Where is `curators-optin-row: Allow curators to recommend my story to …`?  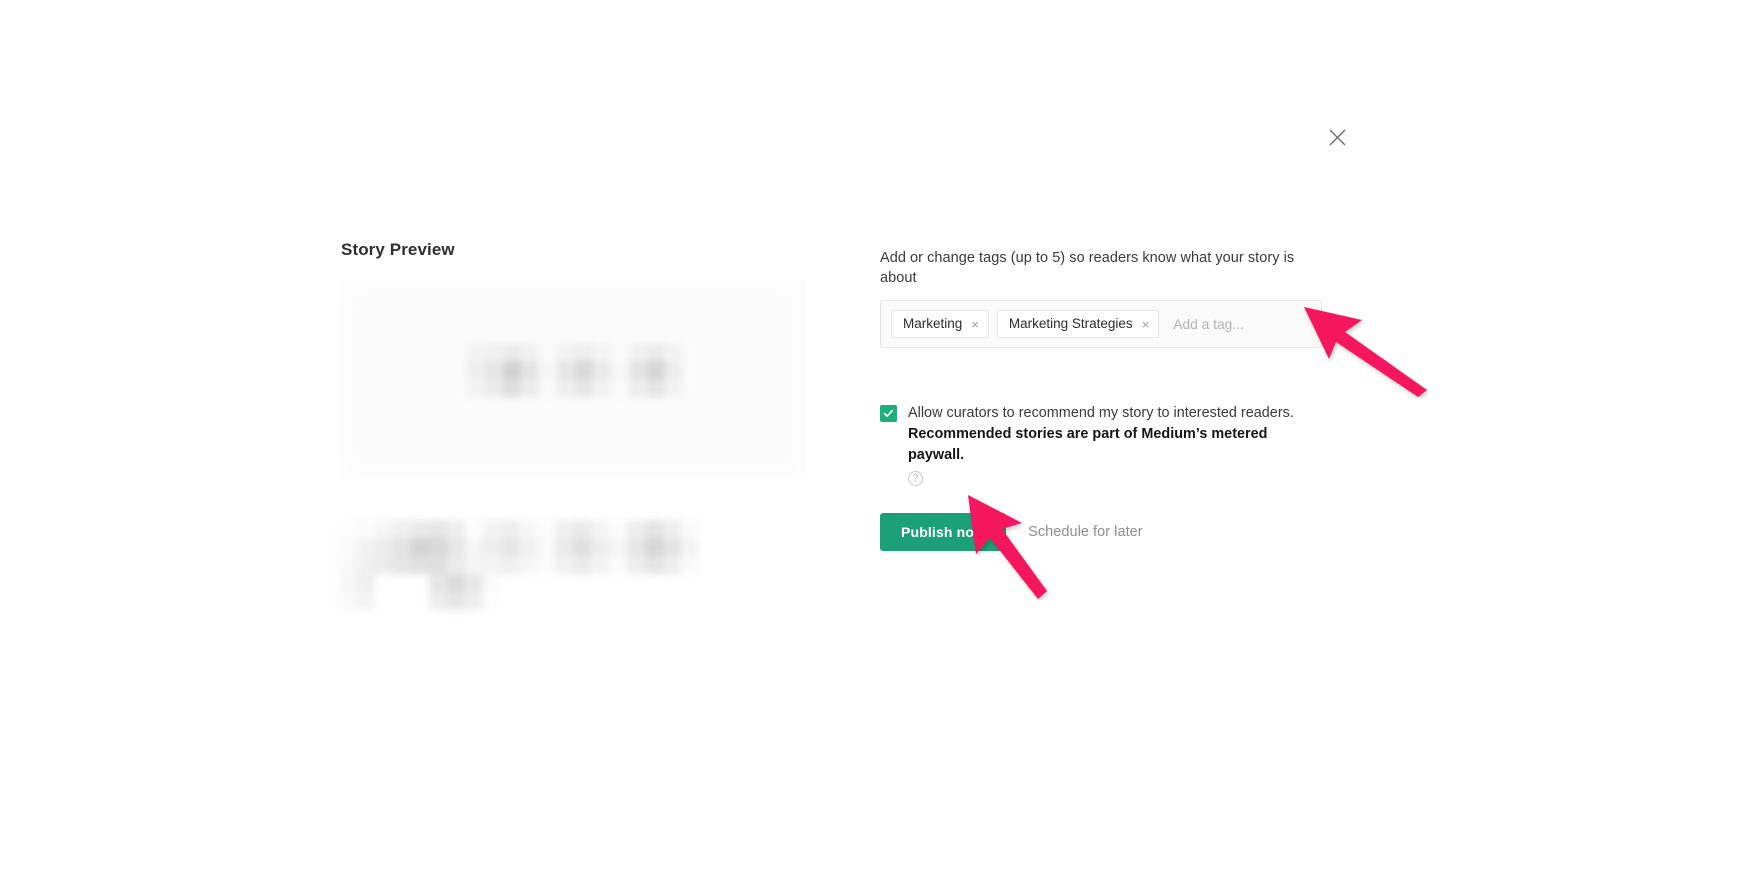 curators-optin-row: Allow curators to recommend my story to … is located at coordinates (1101, 445).